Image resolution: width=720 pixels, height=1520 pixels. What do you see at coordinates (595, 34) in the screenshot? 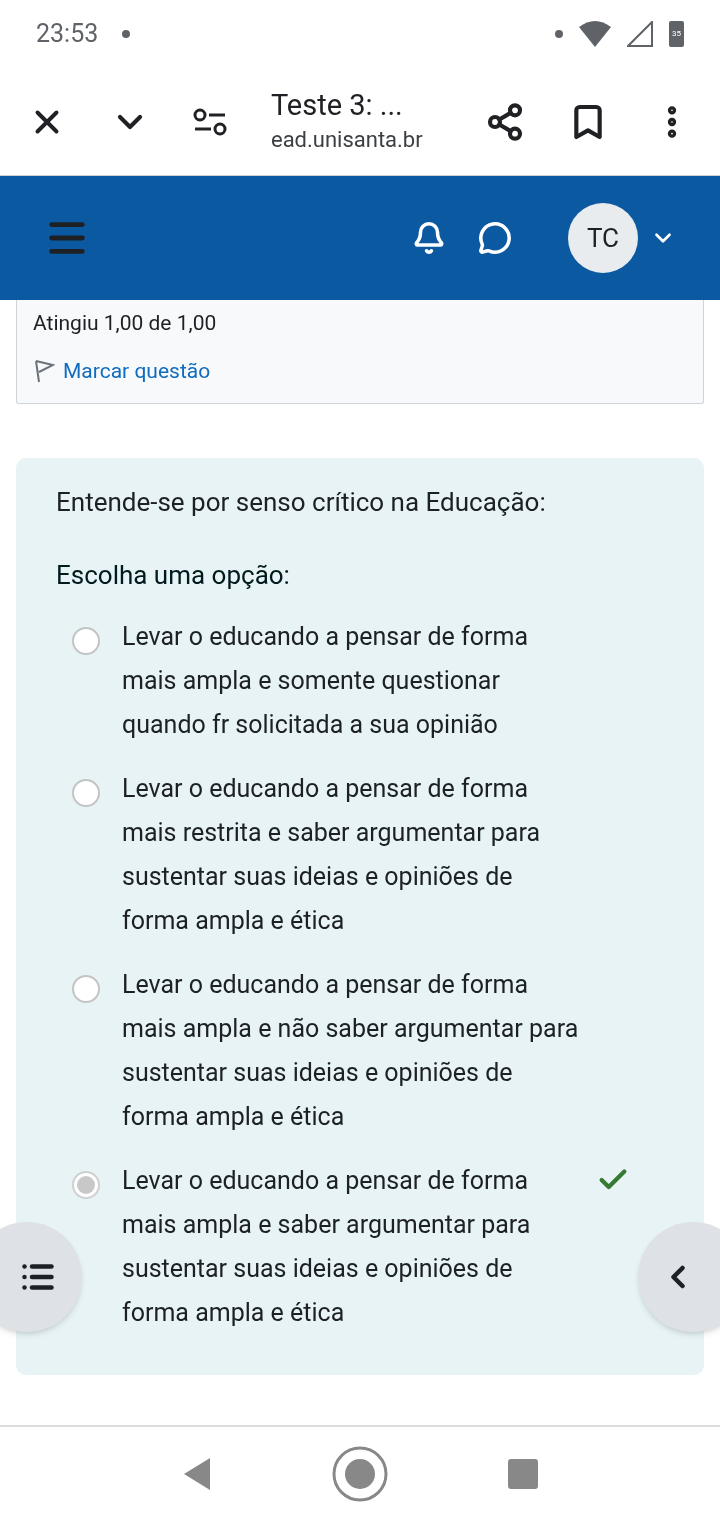
I see `wifi-icon` at bounding box center [595, 34].